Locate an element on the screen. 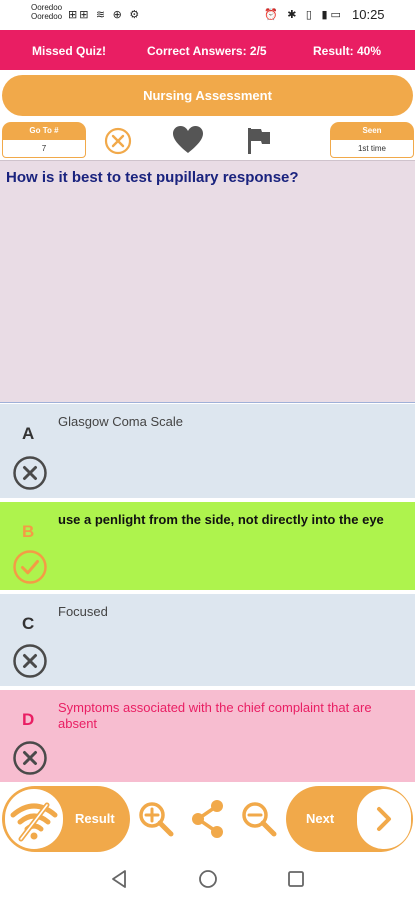  seen-label: Seen is located at coordinates (372, 130).